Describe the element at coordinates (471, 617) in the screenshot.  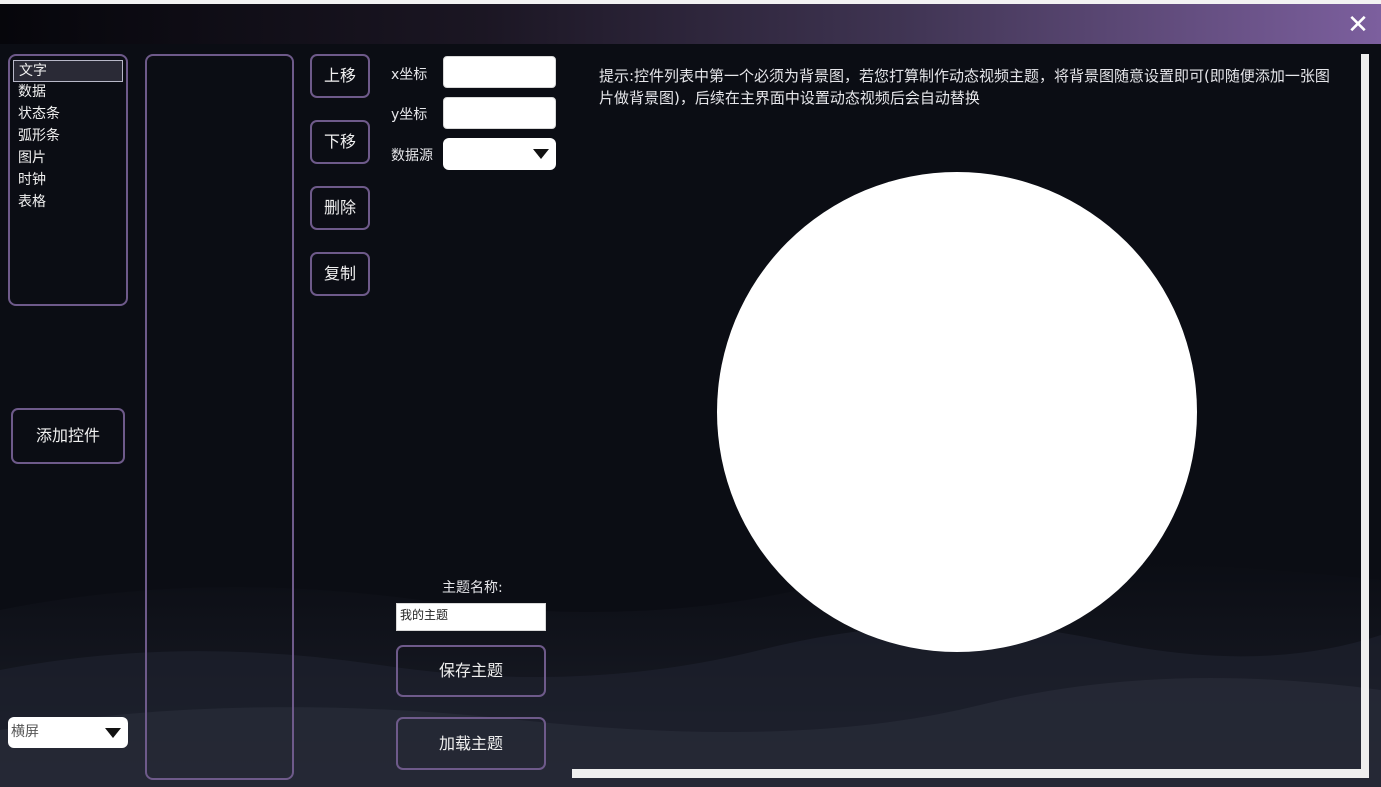
I see `theme-name-field: 我的主题` at that location.